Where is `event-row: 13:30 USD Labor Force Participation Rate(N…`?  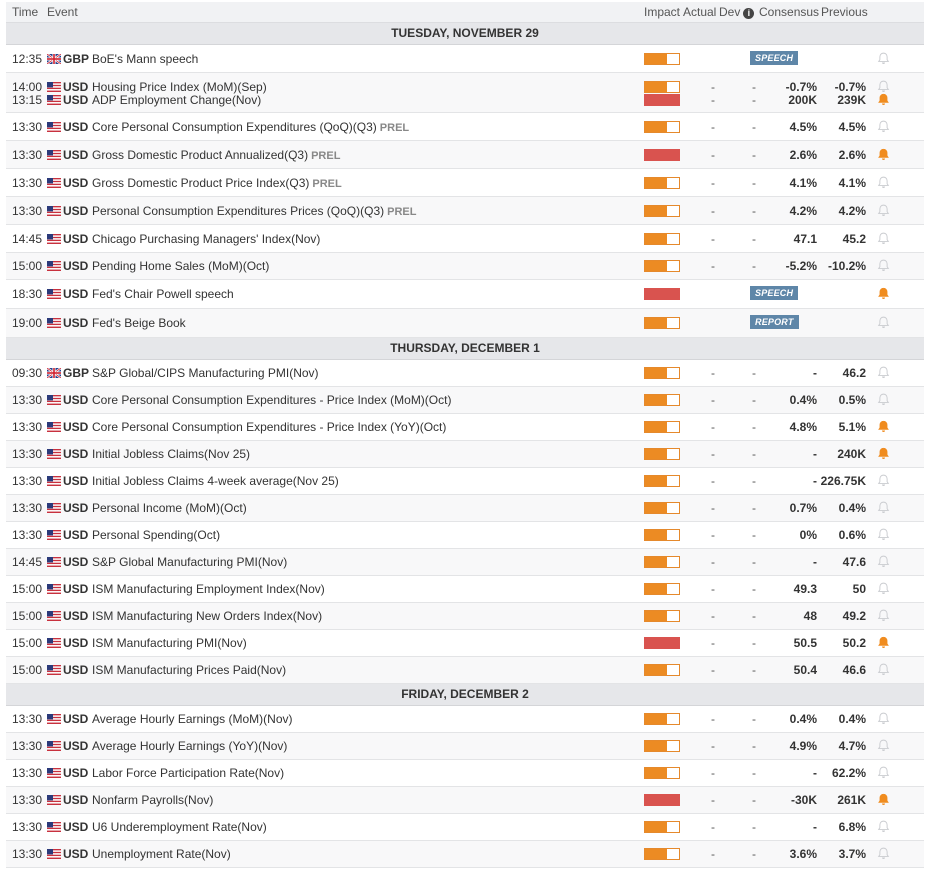 event-row: 13:30 USD Labor Force Participation Rate(N… is located at coordinates (465, 773).